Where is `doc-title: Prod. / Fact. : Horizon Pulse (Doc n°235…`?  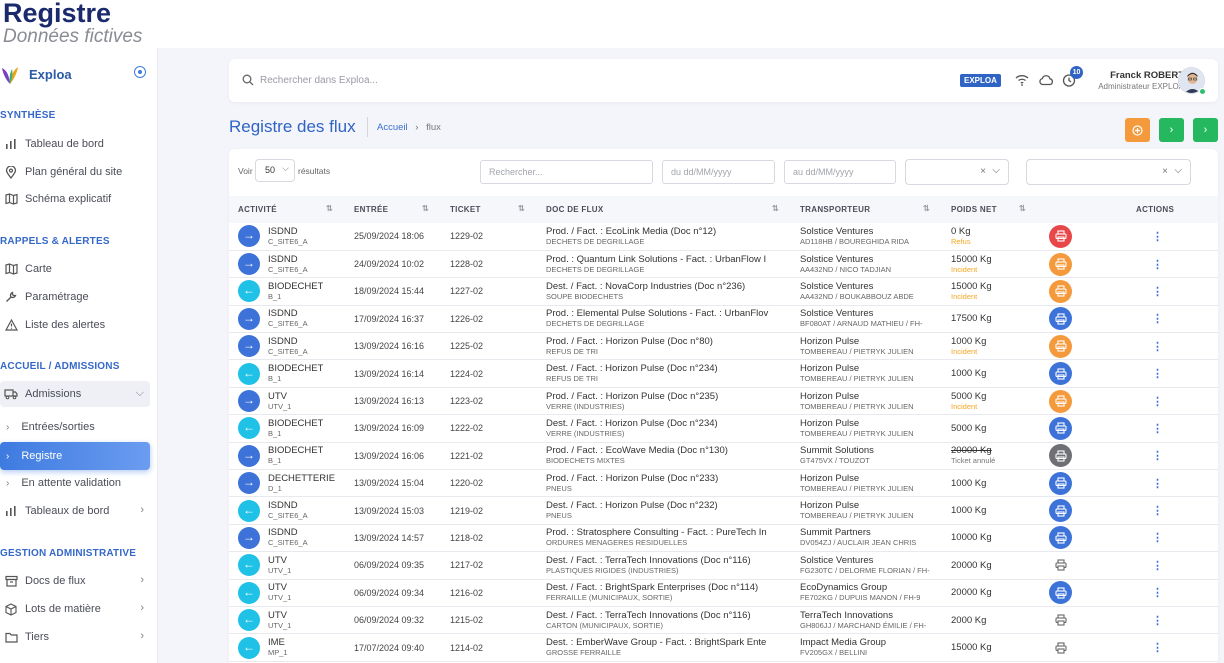
doc-title: Prod. / Fact. : Horizon Pulse (Doc n°235… is located at coordinates (666, 396).